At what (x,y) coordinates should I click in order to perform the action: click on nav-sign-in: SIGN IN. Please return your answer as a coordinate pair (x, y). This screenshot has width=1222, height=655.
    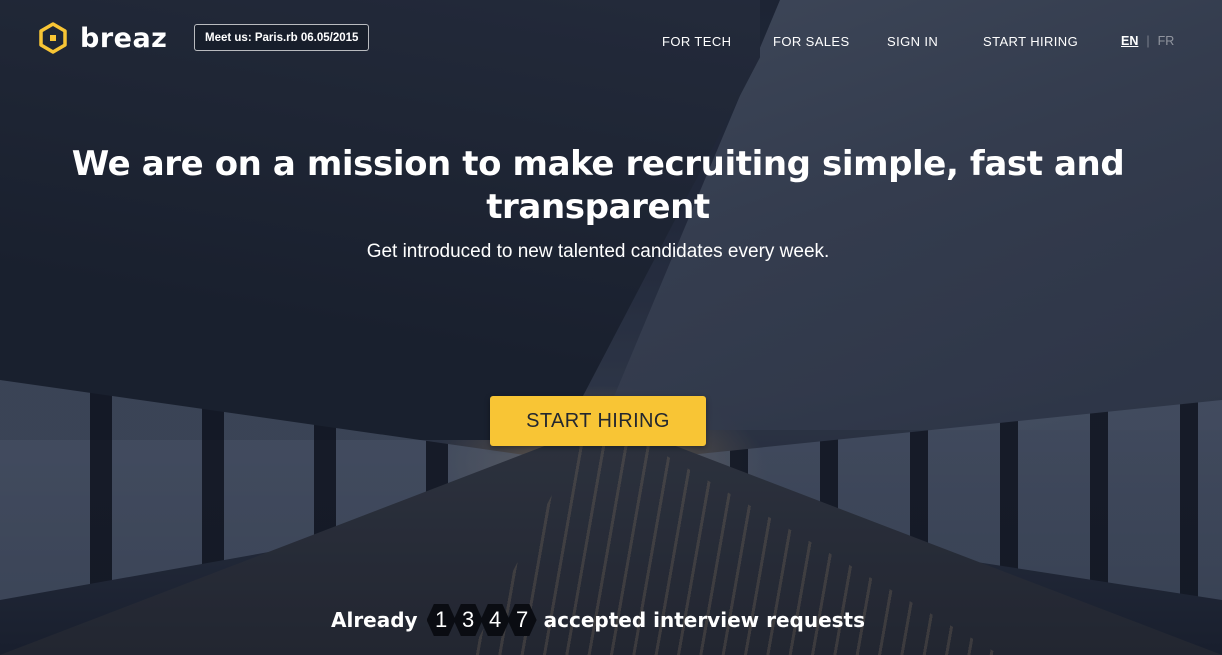
    Looking at the image, I should click on (912, 41).